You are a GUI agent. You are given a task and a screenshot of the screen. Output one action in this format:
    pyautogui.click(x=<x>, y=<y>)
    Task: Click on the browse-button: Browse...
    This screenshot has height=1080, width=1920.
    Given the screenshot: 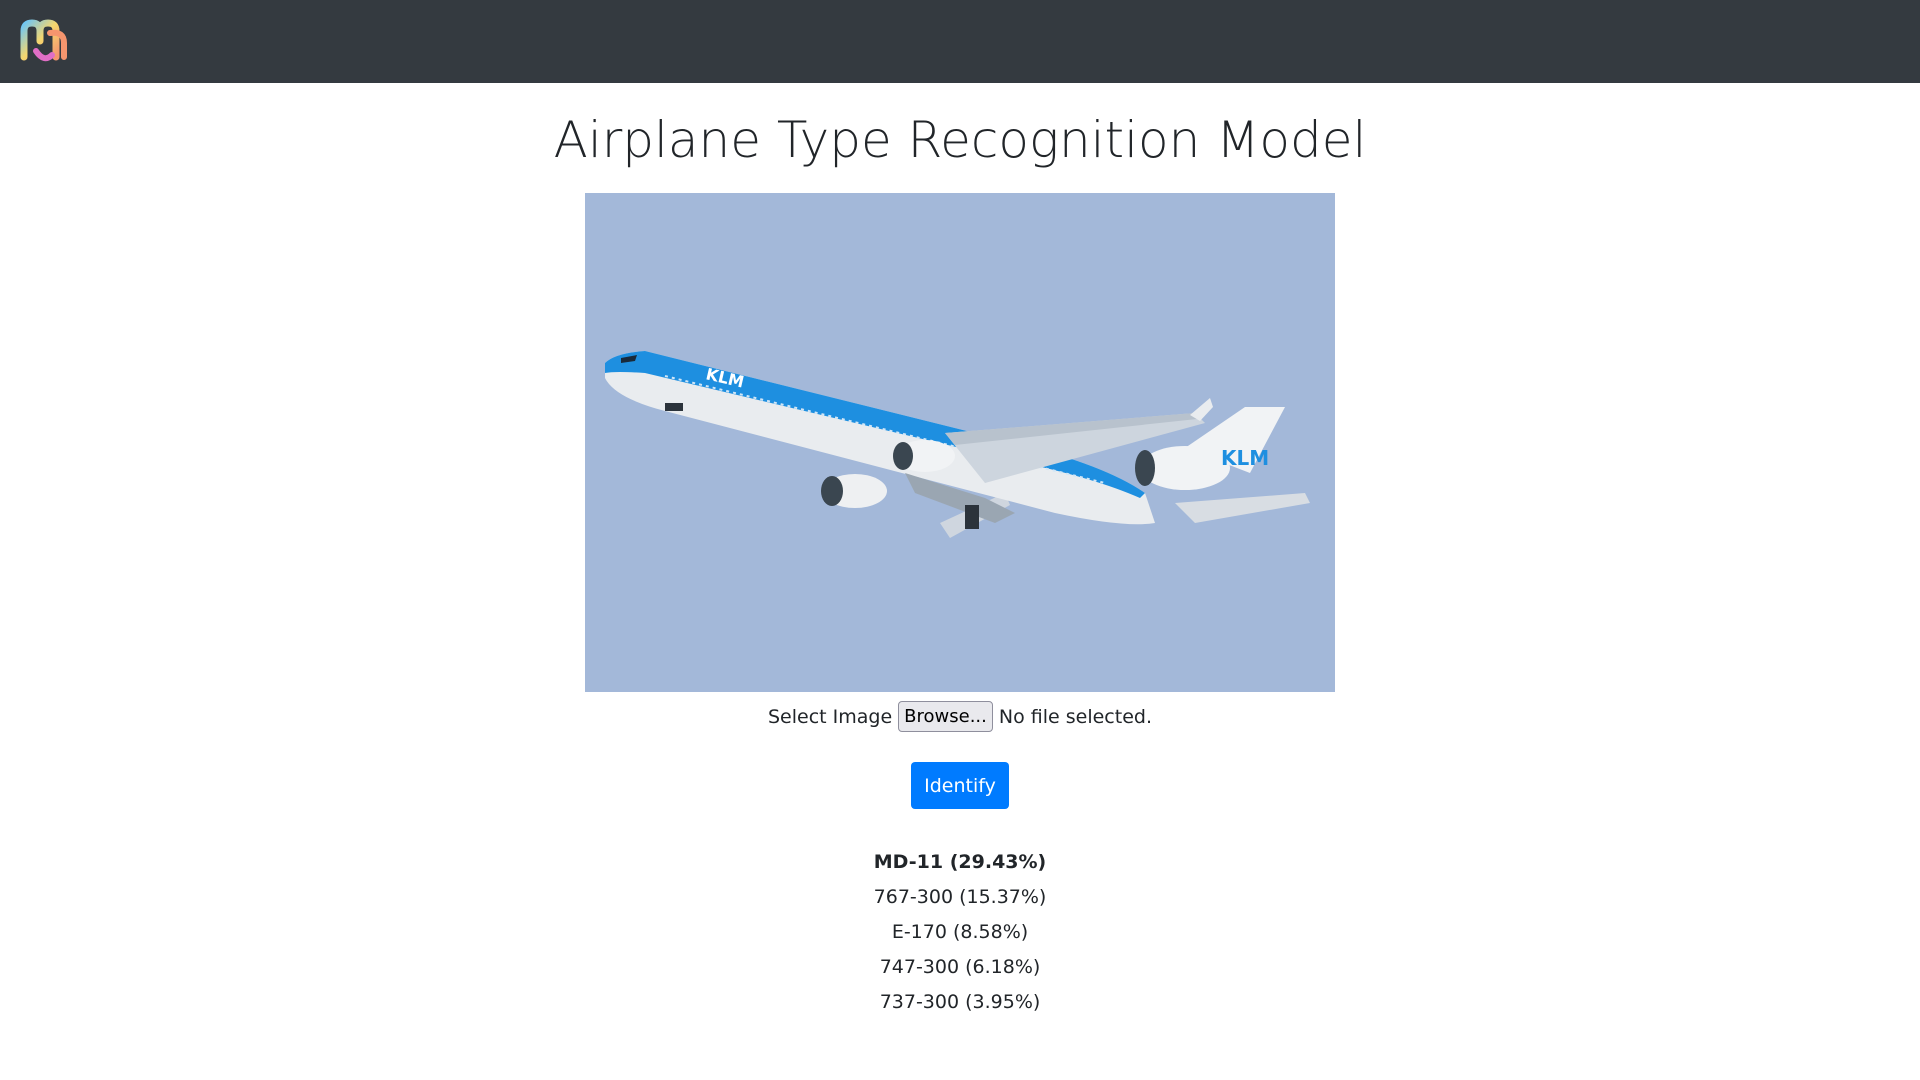 What is the action you would take?
    pyautogui.click(x=945, y=716)
    